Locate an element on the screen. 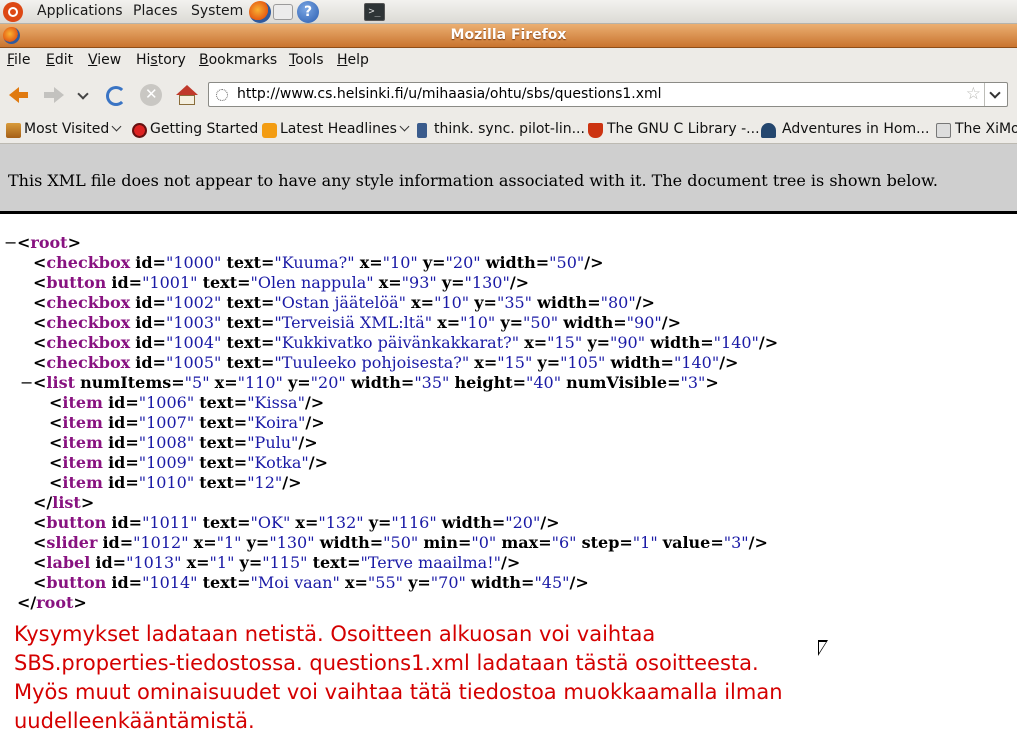 The image size is (1017, 743). mail-launcher-icon is located at coordinates (283, 12).